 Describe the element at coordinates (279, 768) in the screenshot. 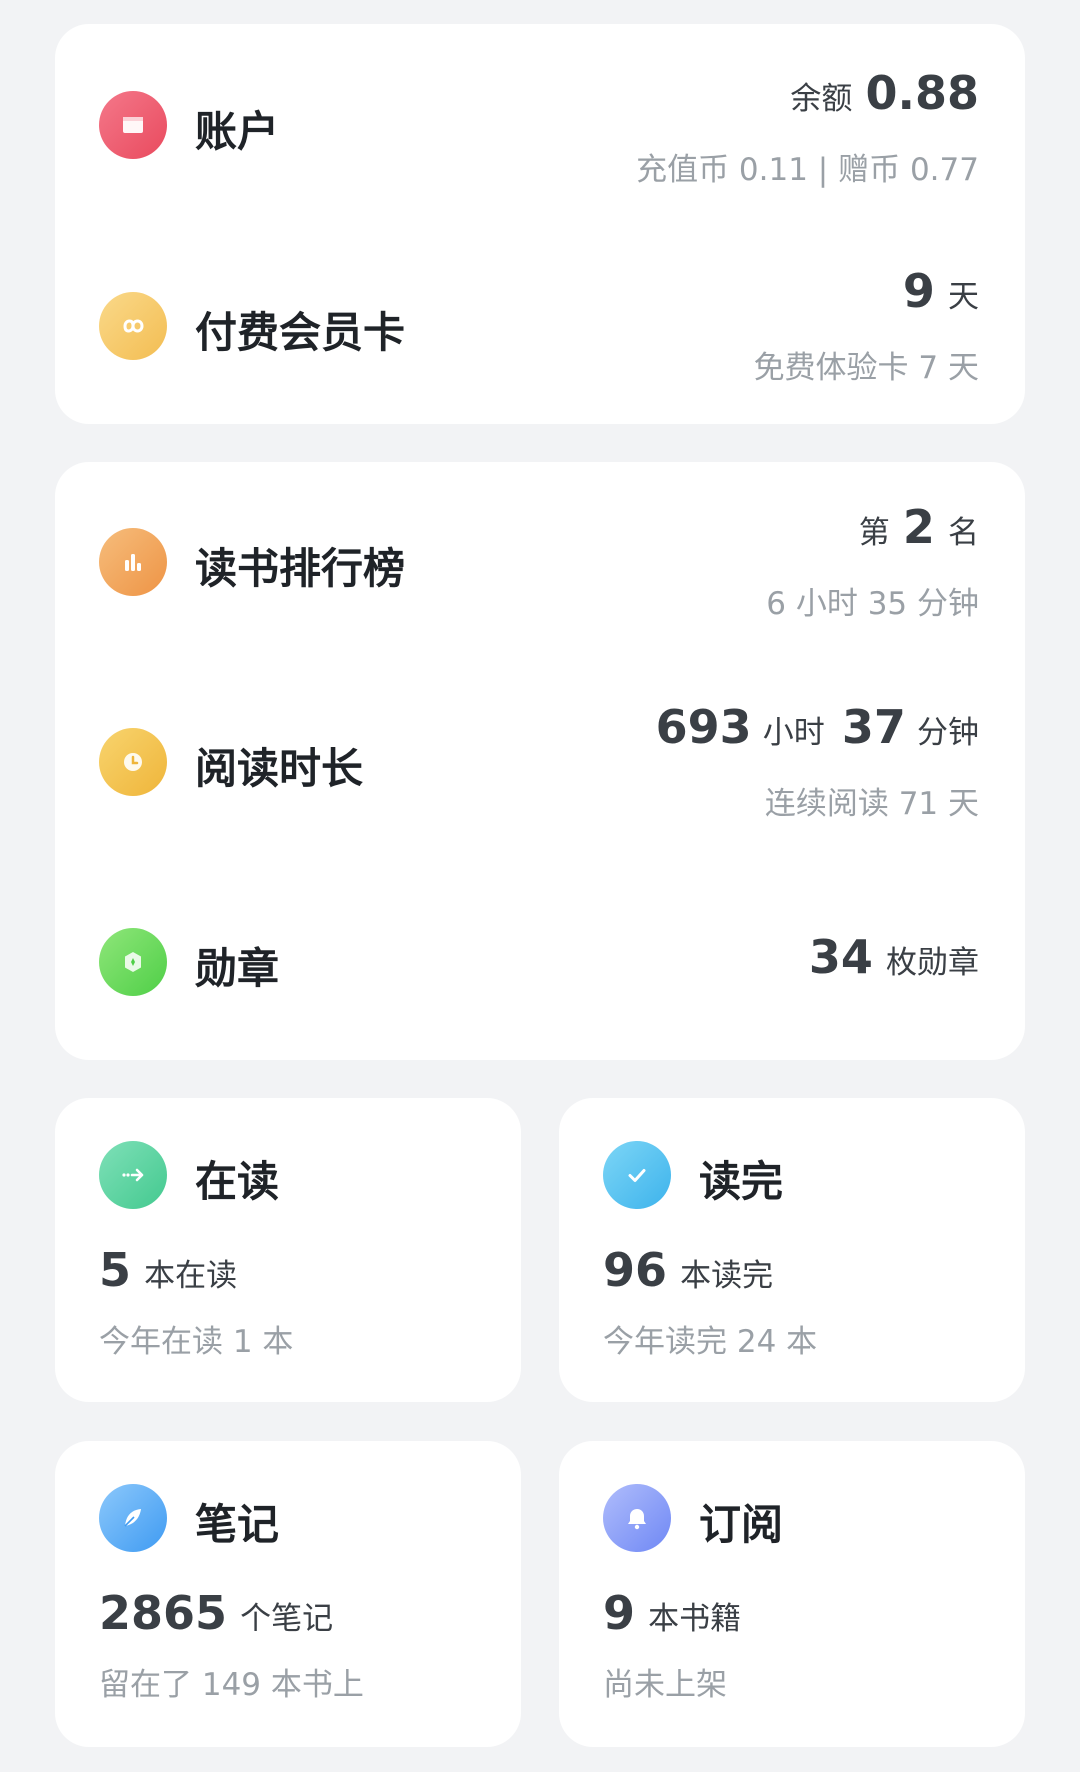

I see `reading-time-title: 阅读时长` at that location.